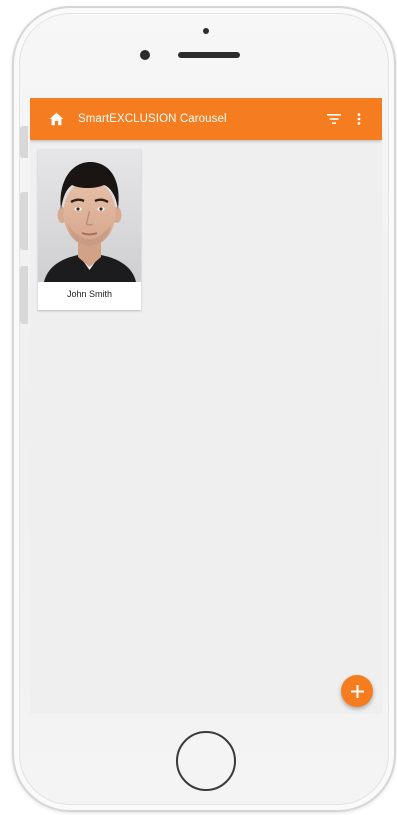  I want to click on volume-up-button, so click(24, 221).